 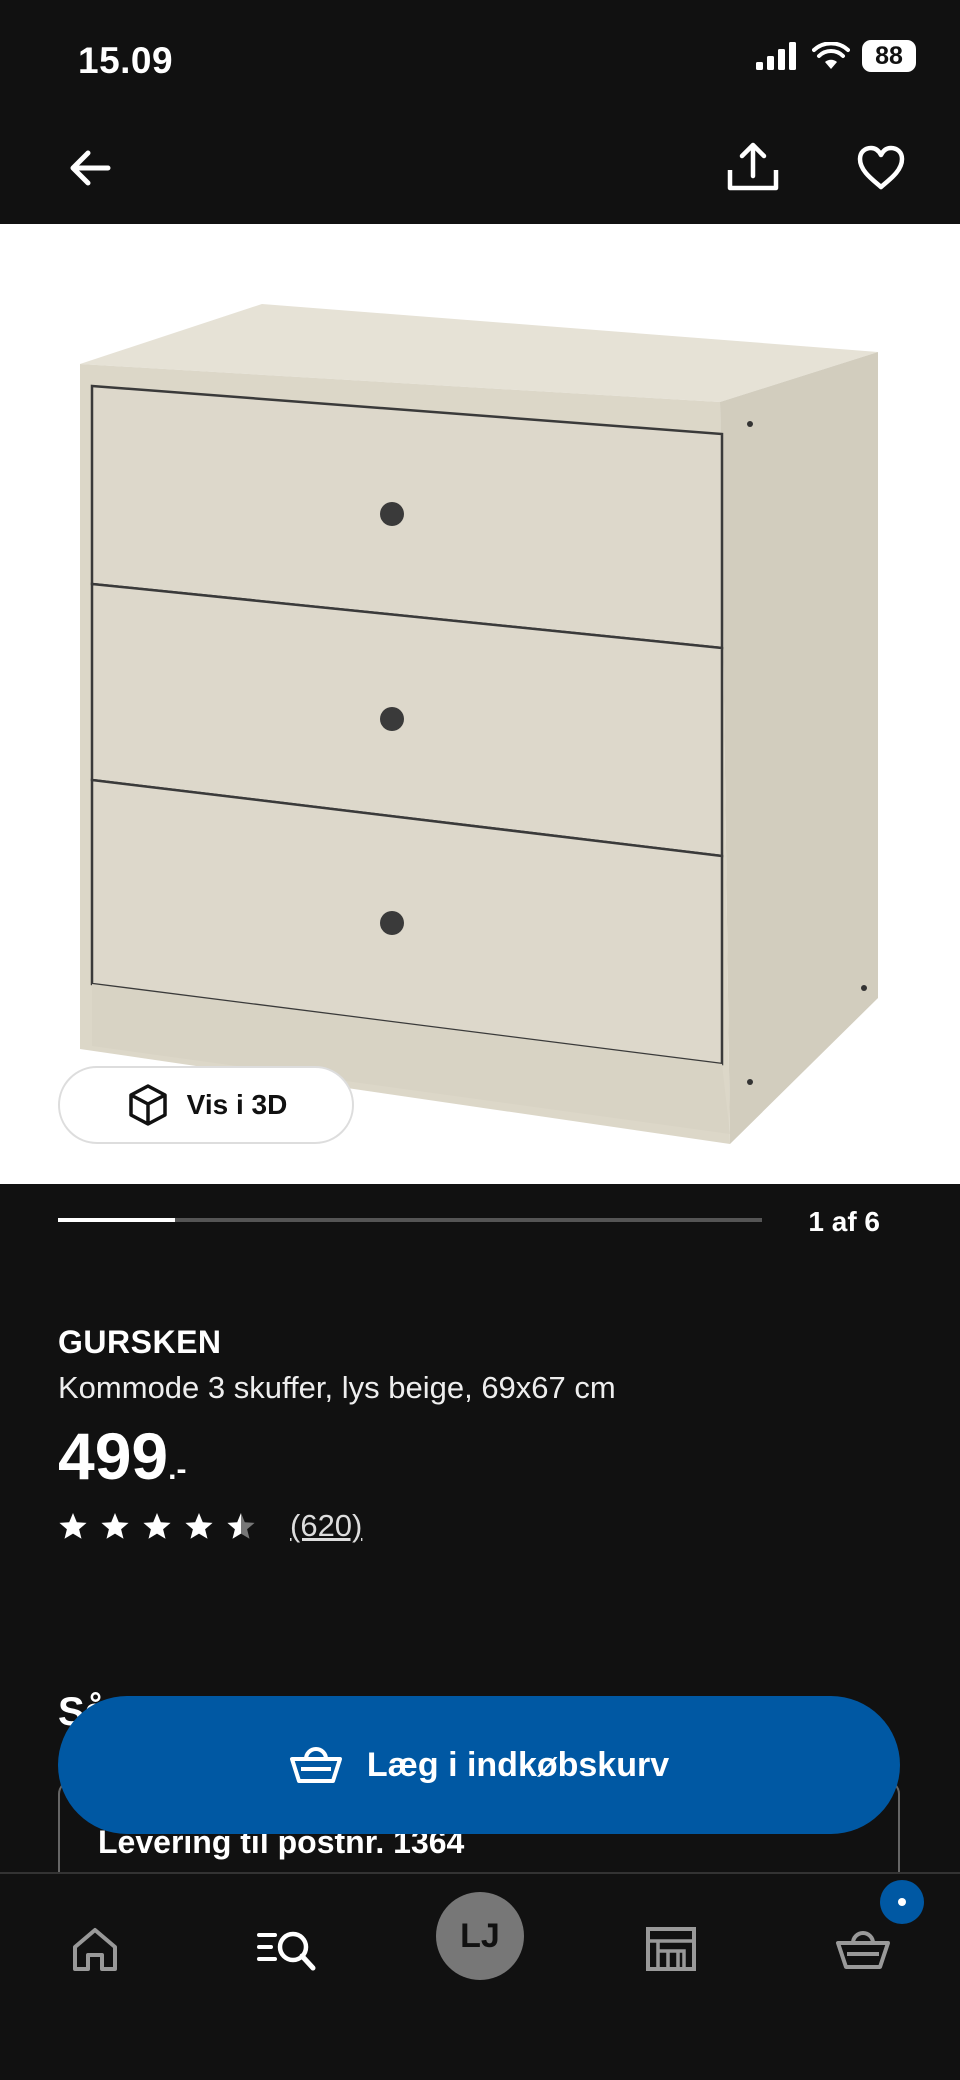 I want to click on status-icons: 88, so click(x=836, y=56).